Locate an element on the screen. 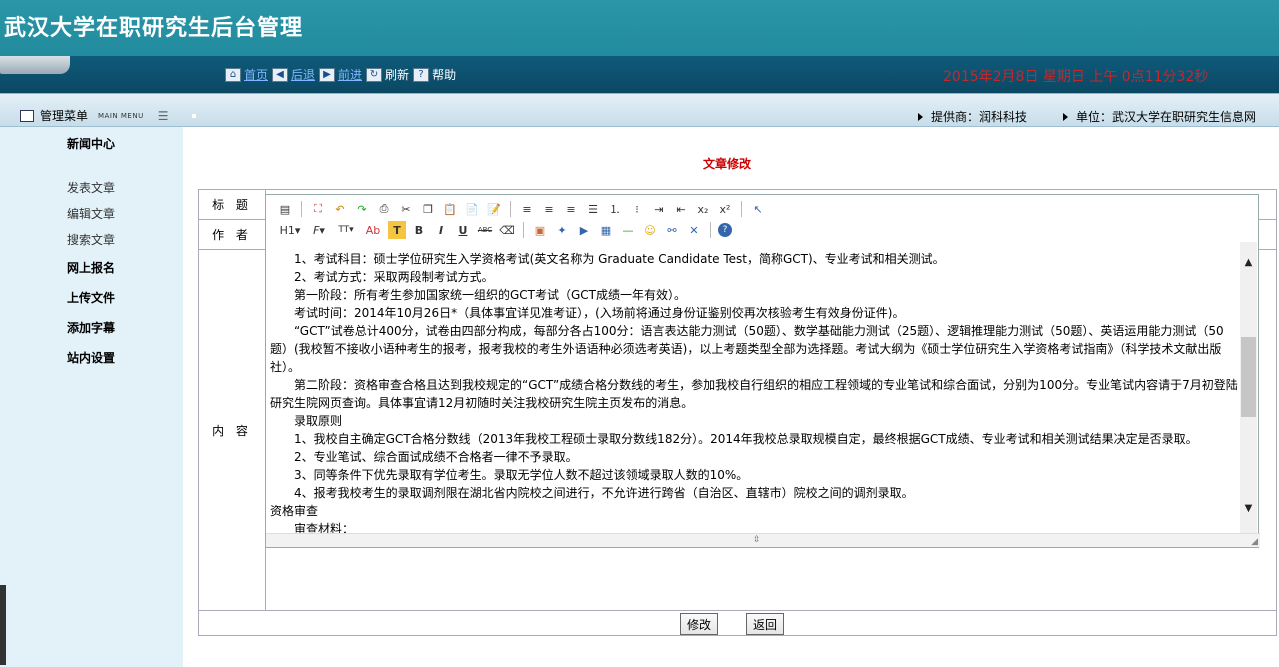 The height and width of the screenshot is (667, 1279). nav-home-button: ⌂ 首页 is located at coordinates (246, 74).